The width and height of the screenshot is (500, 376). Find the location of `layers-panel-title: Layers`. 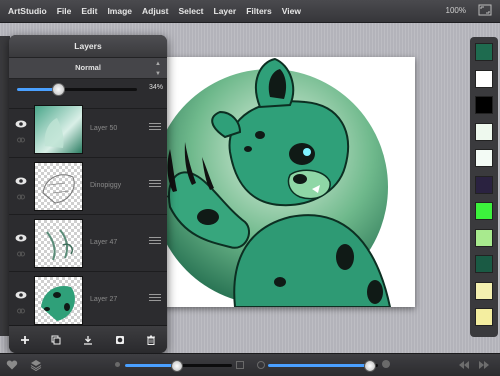

layers-panel-title: Layers is located at coordinates (88, 46).